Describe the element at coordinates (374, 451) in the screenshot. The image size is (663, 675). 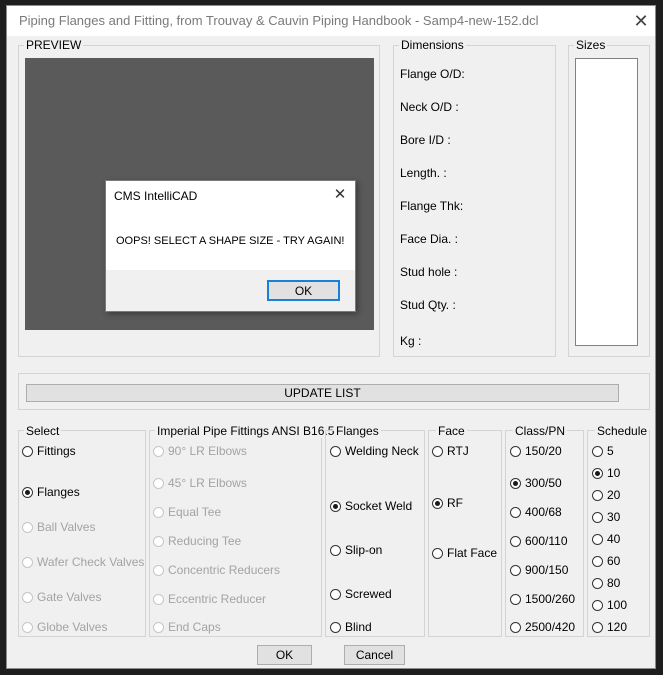
I see `radio-welding-neck: Welding Neck` at that location.